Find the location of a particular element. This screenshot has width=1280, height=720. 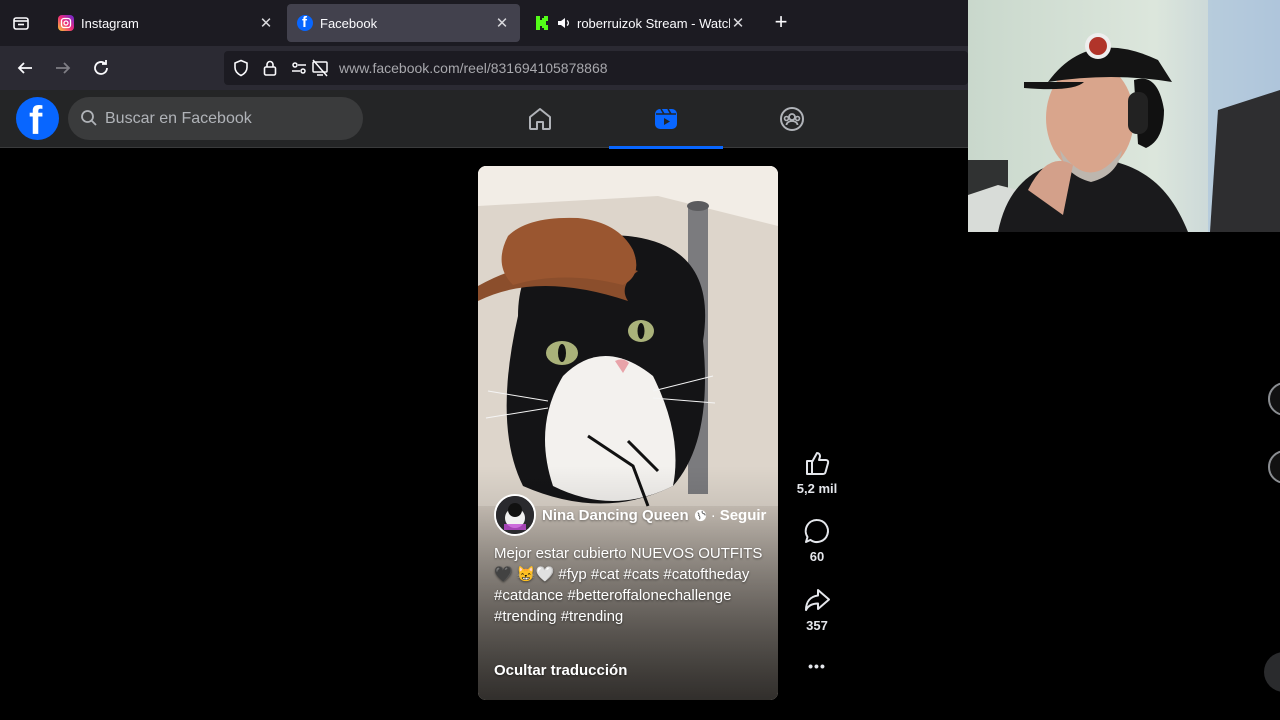

facebook-header: f Buscar en Facebook is located at coordinates (484, 119).